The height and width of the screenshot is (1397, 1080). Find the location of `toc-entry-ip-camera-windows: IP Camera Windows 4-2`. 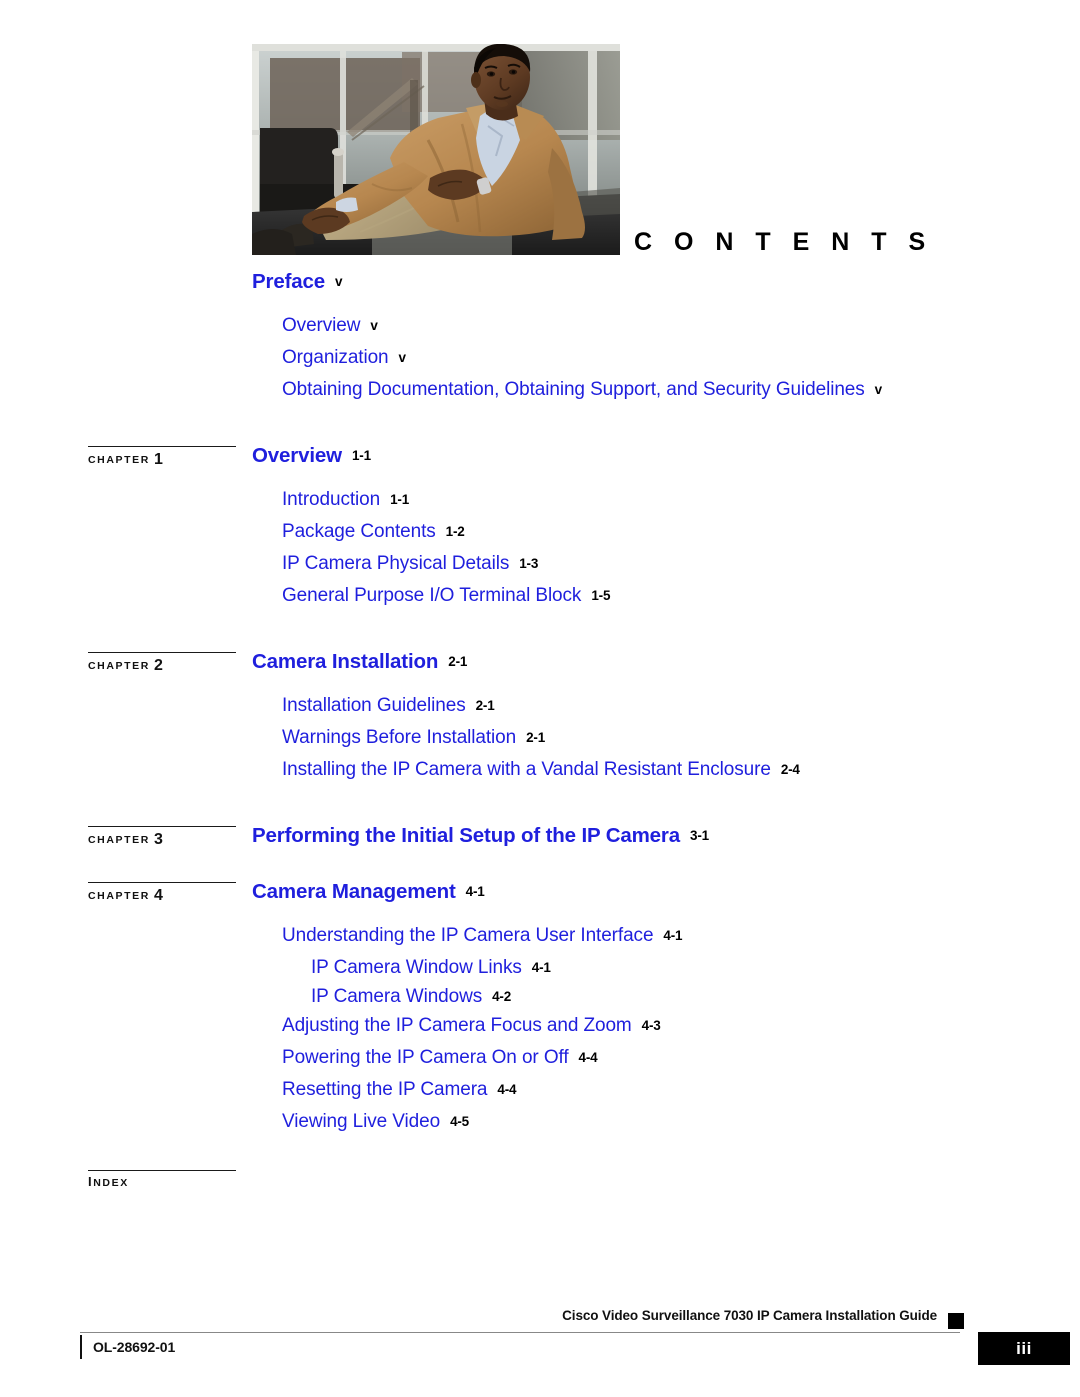

toc-entry-ip-camera-windows: IP Camera Windows 4-2 is located at coordinates (540, 1001).